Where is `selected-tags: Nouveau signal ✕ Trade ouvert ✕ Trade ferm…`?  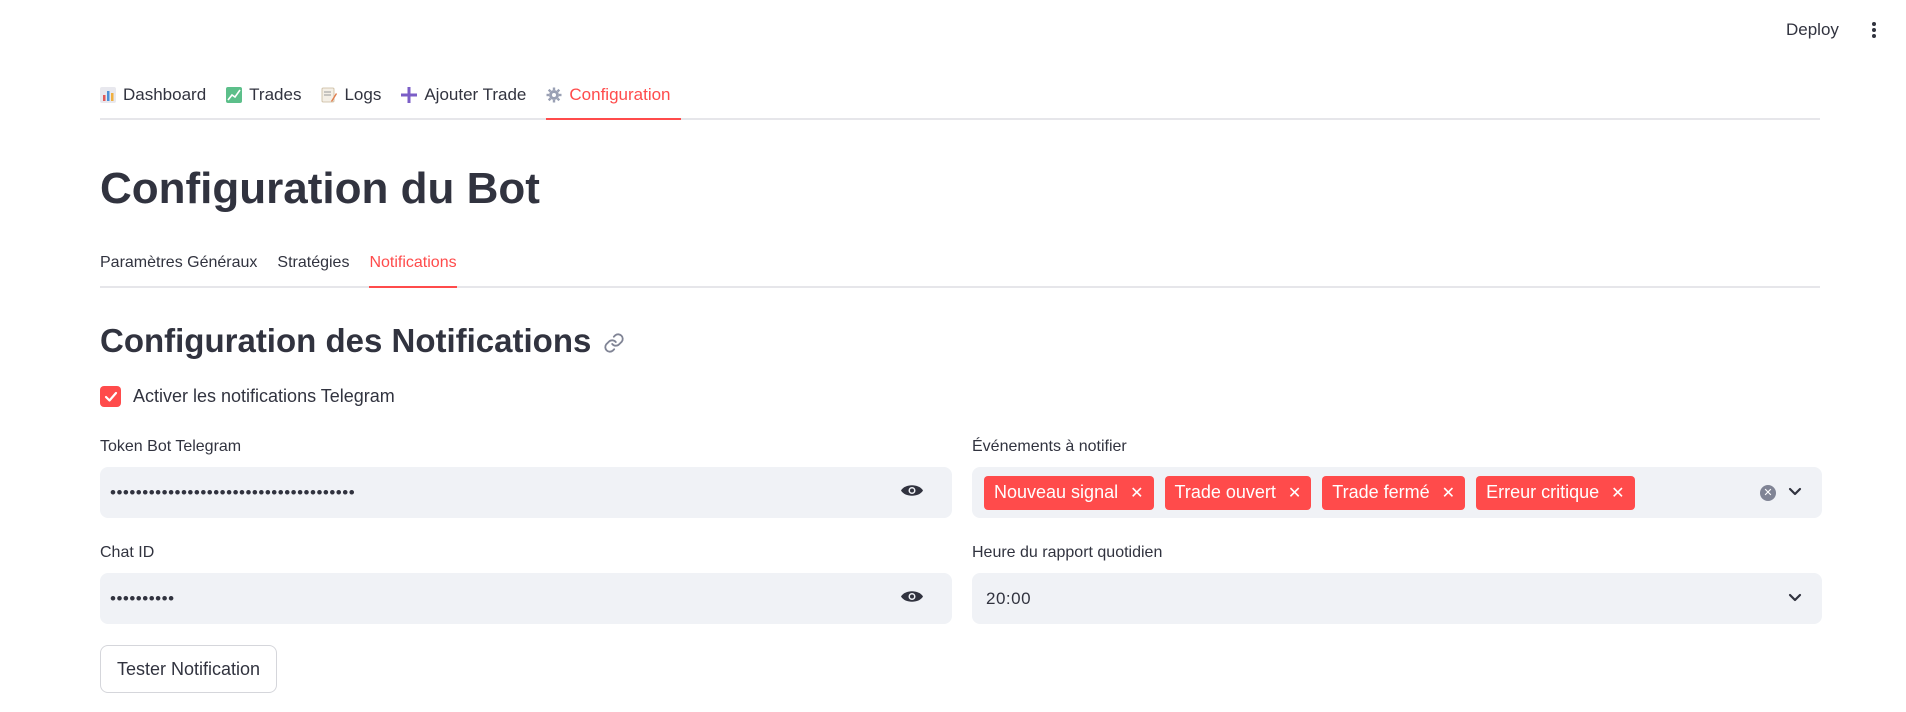
selected-tags: Nouveau signal ✕ Trade ouvert ✕ Trade ferm… is located at coordinates (1309, 492).